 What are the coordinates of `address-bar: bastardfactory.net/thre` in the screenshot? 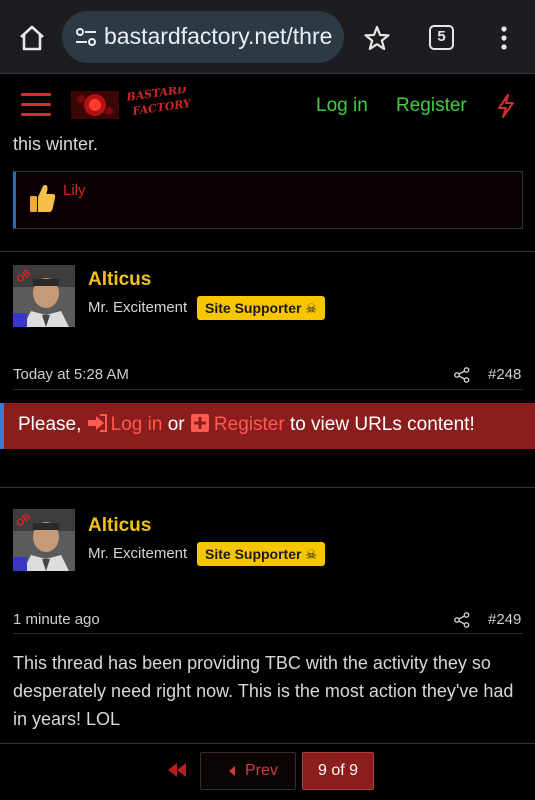 It's located at (203, 37).